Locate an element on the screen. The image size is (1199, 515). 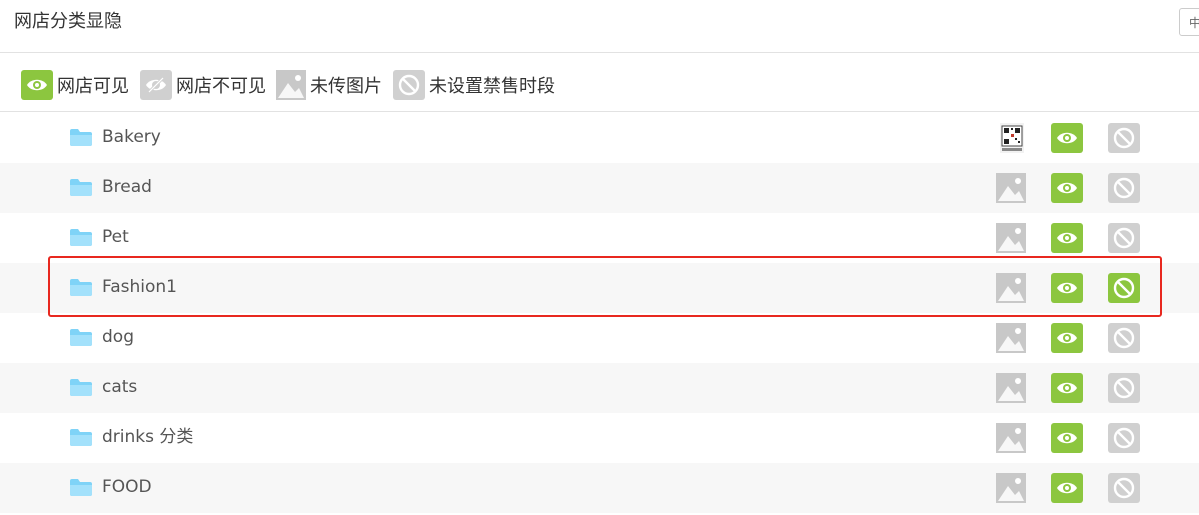
page-header: 网店分类显隐 中 is located at coordinates (599, 26).